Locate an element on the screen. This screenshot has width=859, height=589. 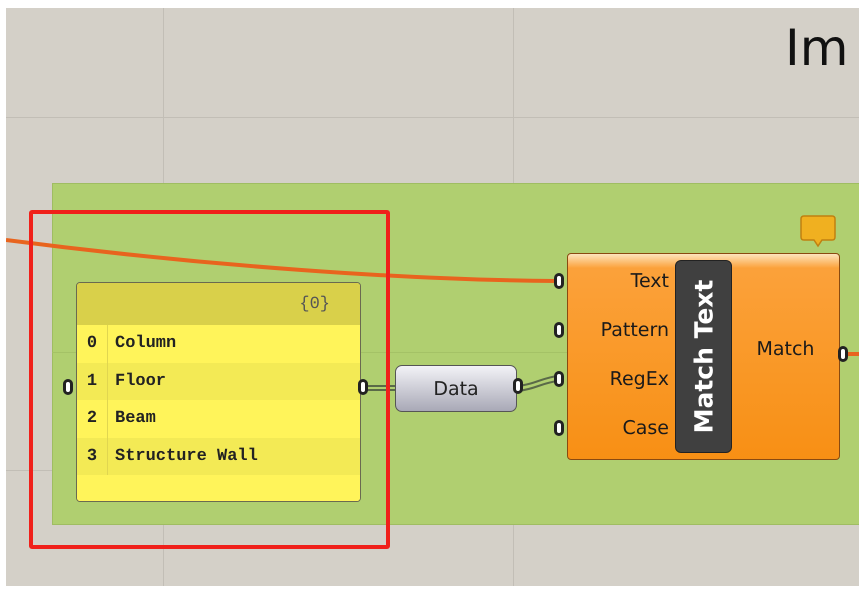
input-label: RegEx is located at coordinates (639, 379).